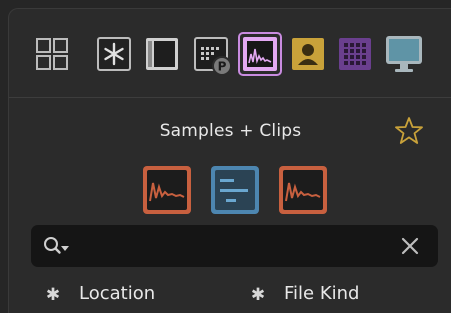 This screenshot has width=451, height=313. I want to click on audio-sample-filter, so click(167, 190).